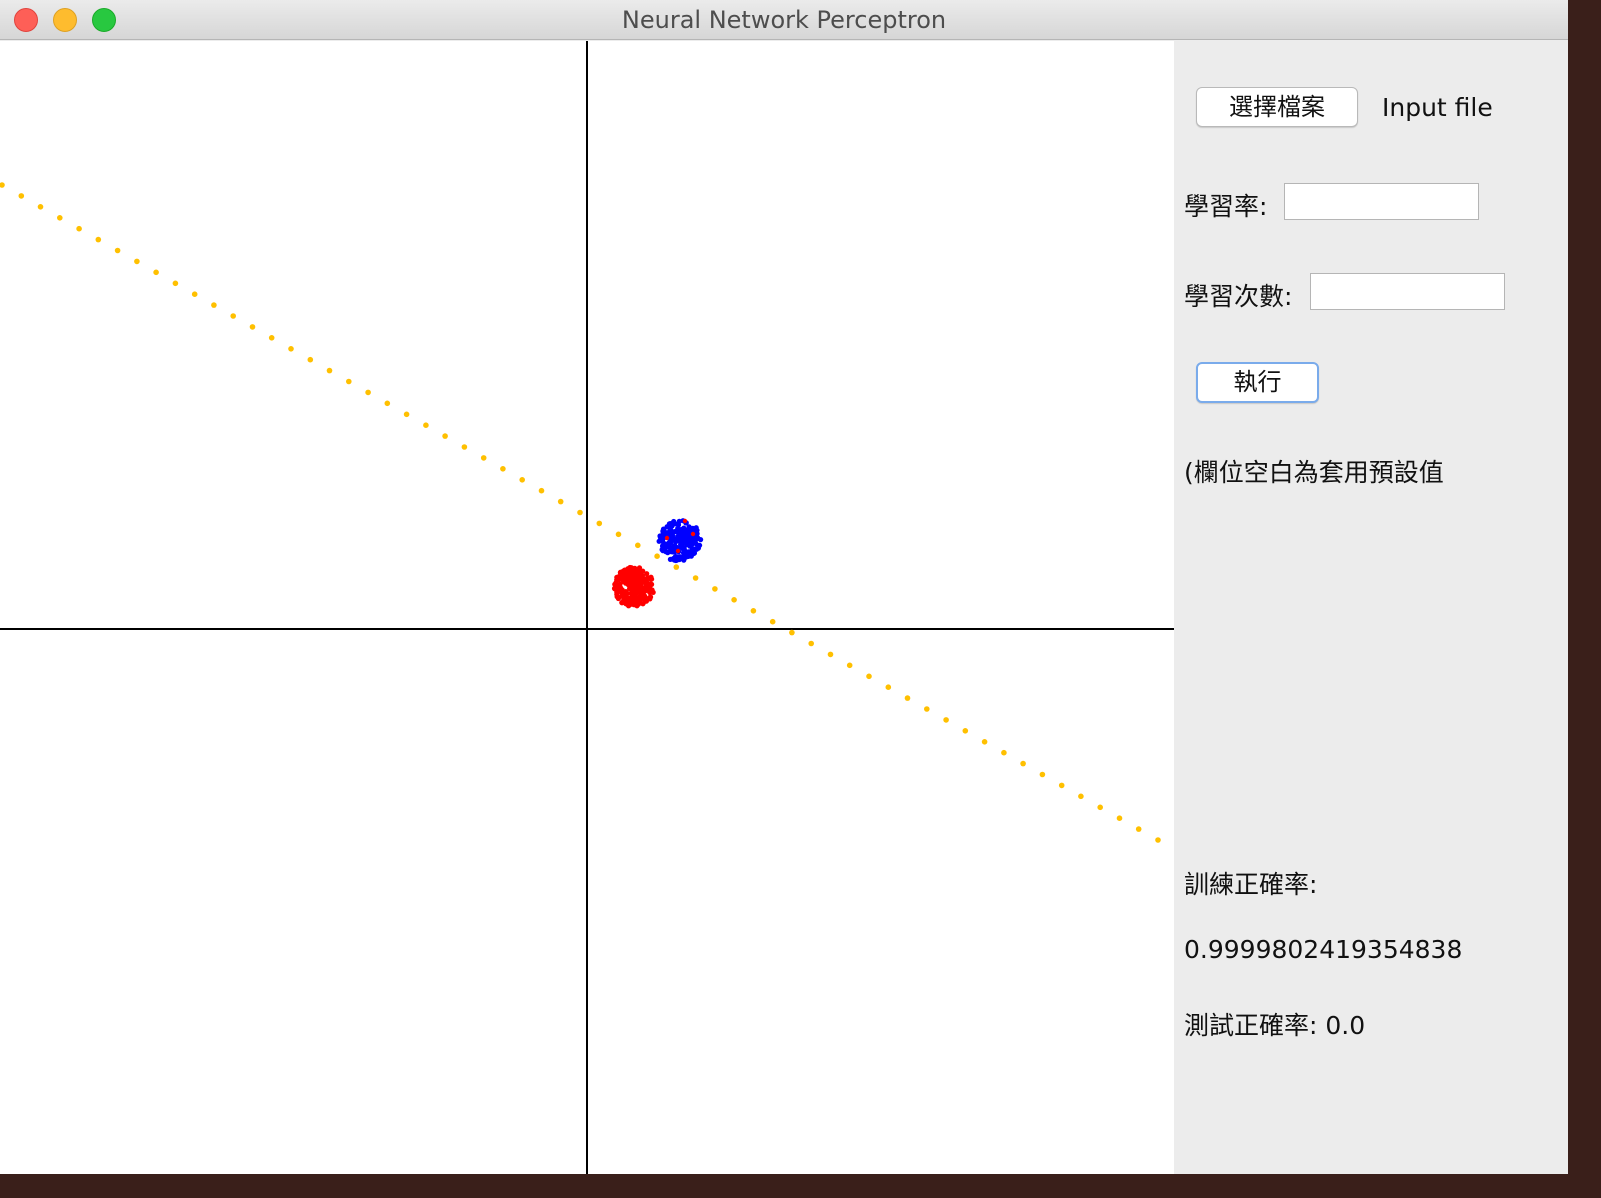  I want to click on test-accuracy-label: 測試正確率:, so click(1251, 1025).